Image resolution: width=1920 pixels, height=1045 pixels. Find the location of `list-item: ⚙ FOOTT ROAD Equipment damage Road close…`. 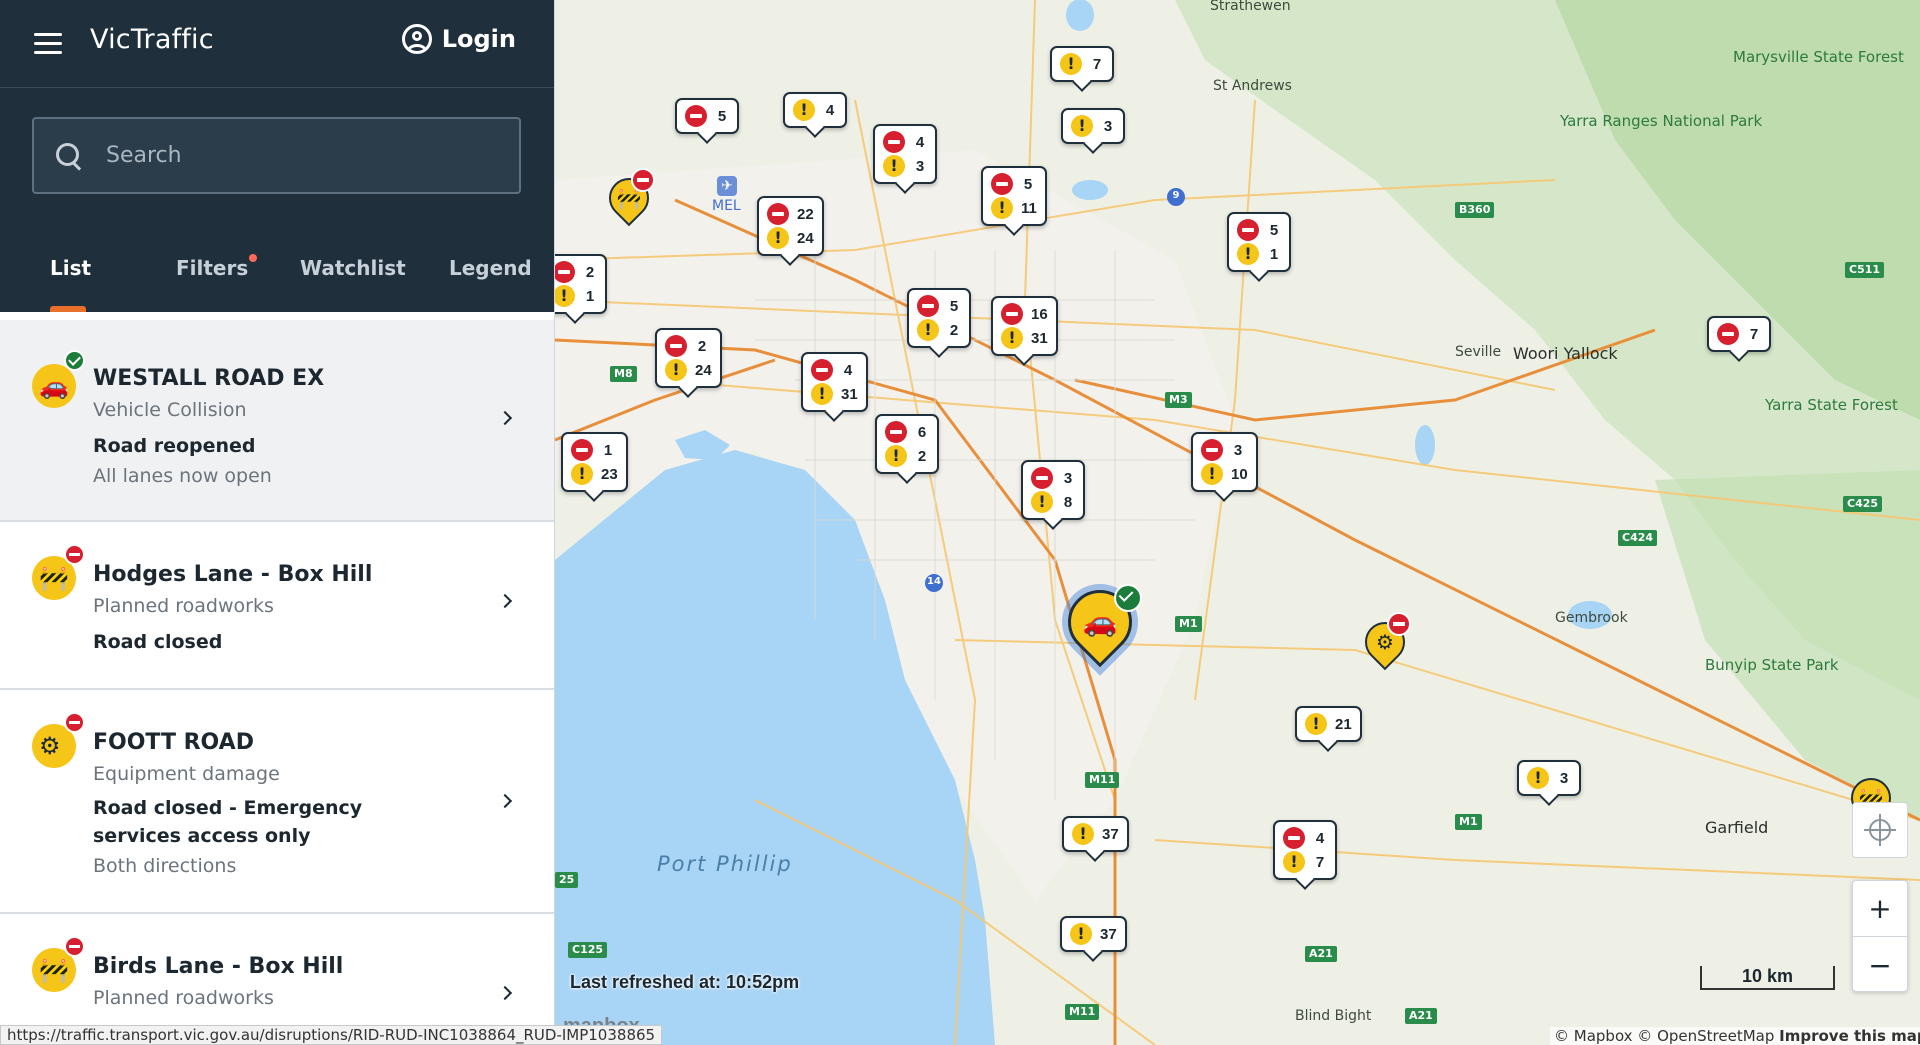

list-item: ⚙ FOOTT ROAD Equipment damage Road close… is located at coordinates (277, 802).